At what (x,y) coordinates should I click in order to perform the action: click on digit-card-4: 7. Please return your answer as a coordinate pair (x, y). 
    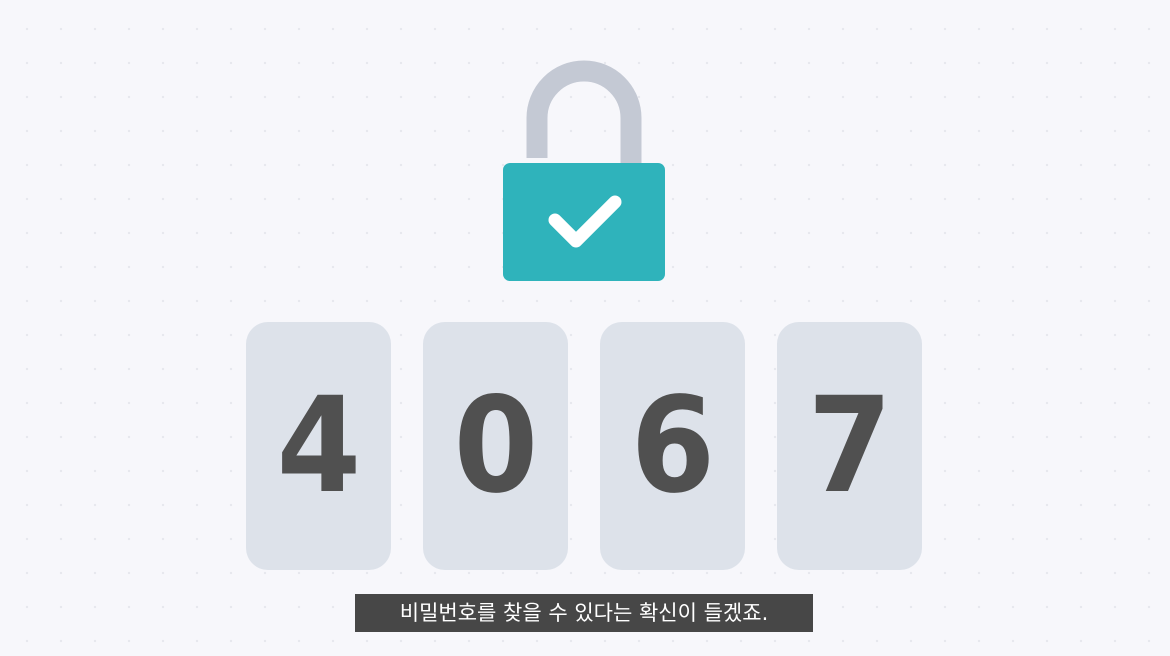
    Looking at the image, I should click on (849, 446).